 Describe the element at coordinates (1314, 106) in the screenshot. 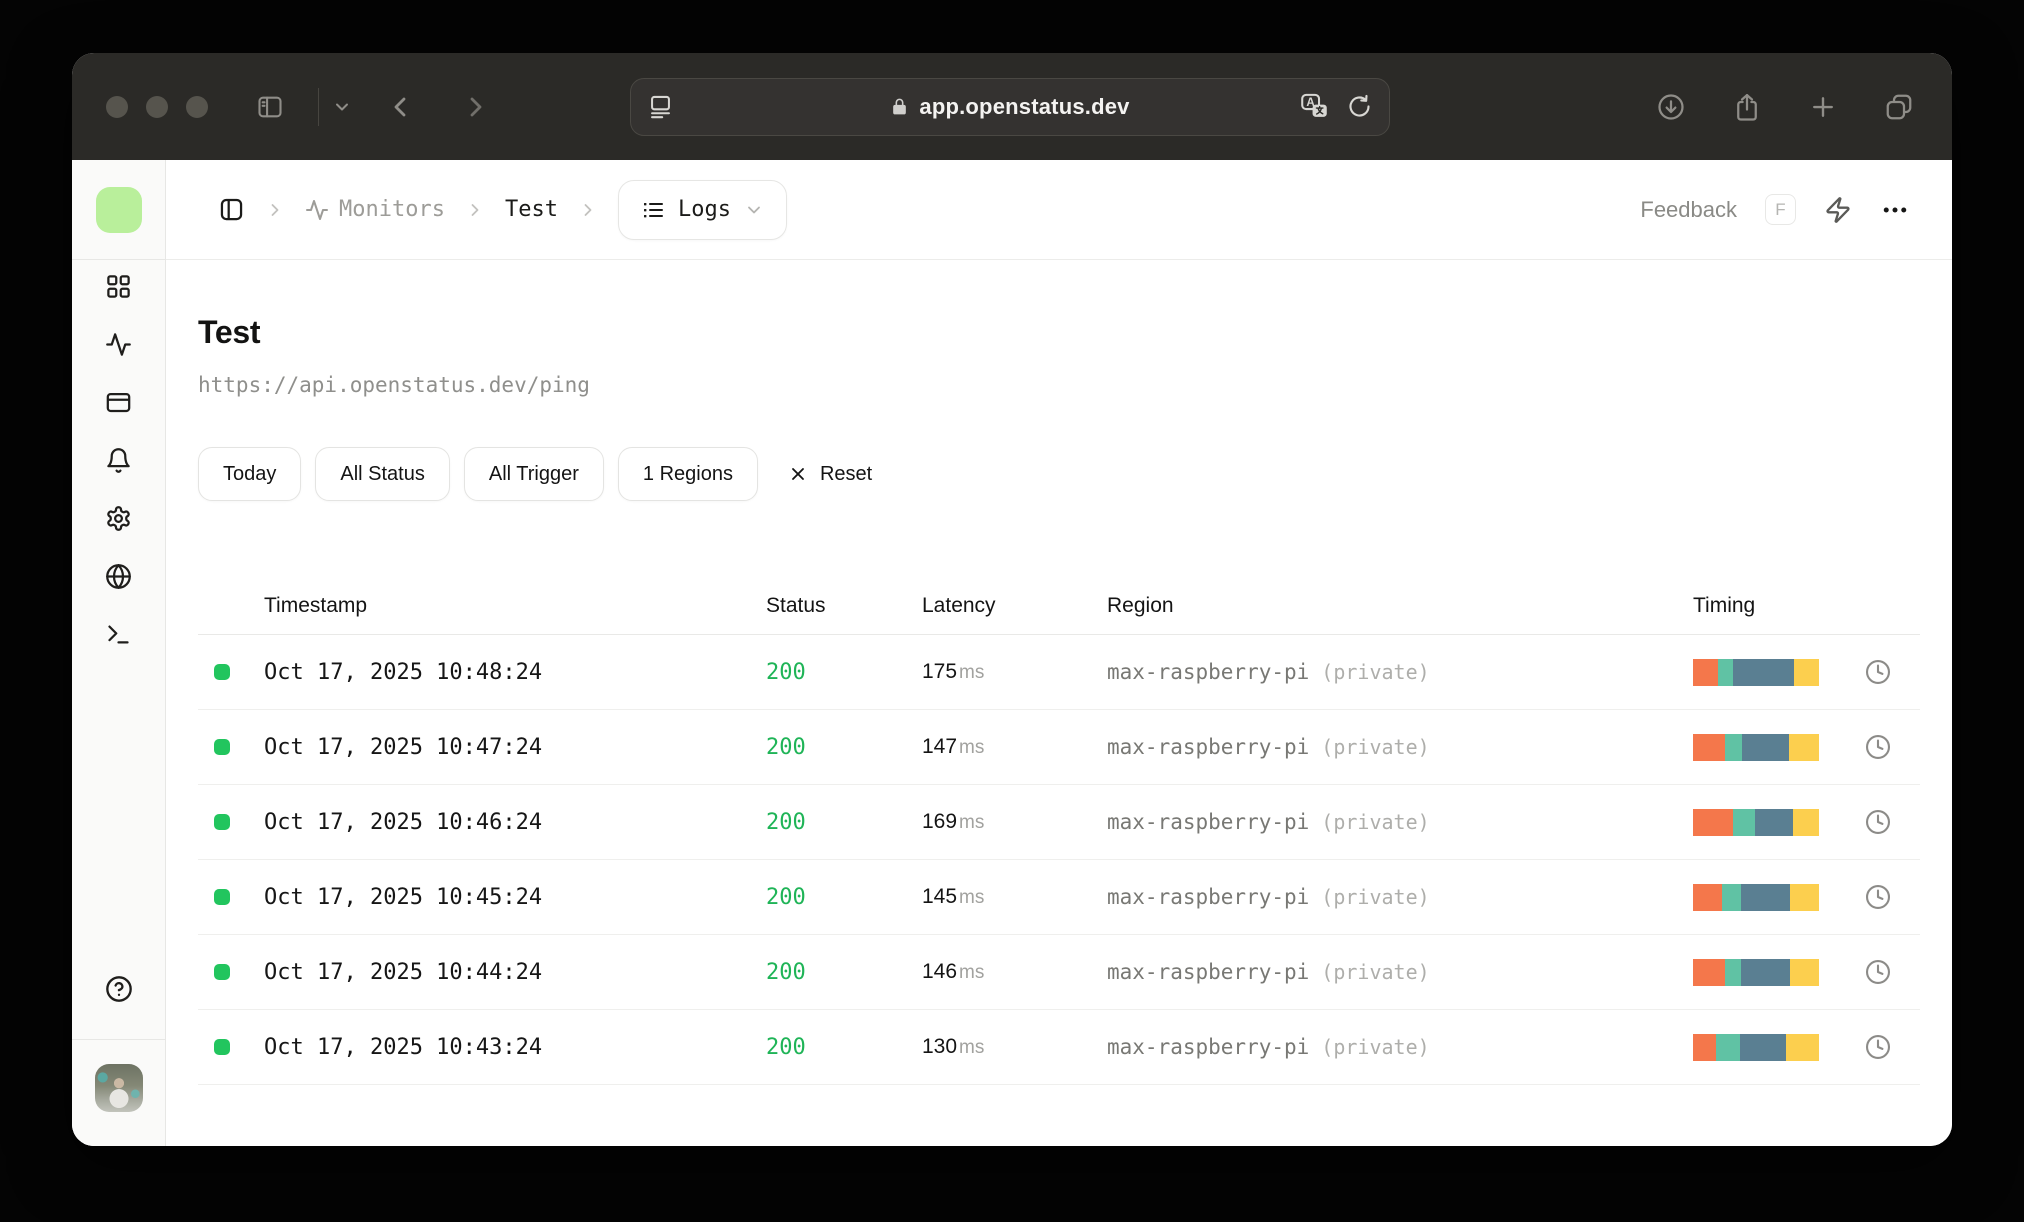

I see `translate-icon: A` at that location.